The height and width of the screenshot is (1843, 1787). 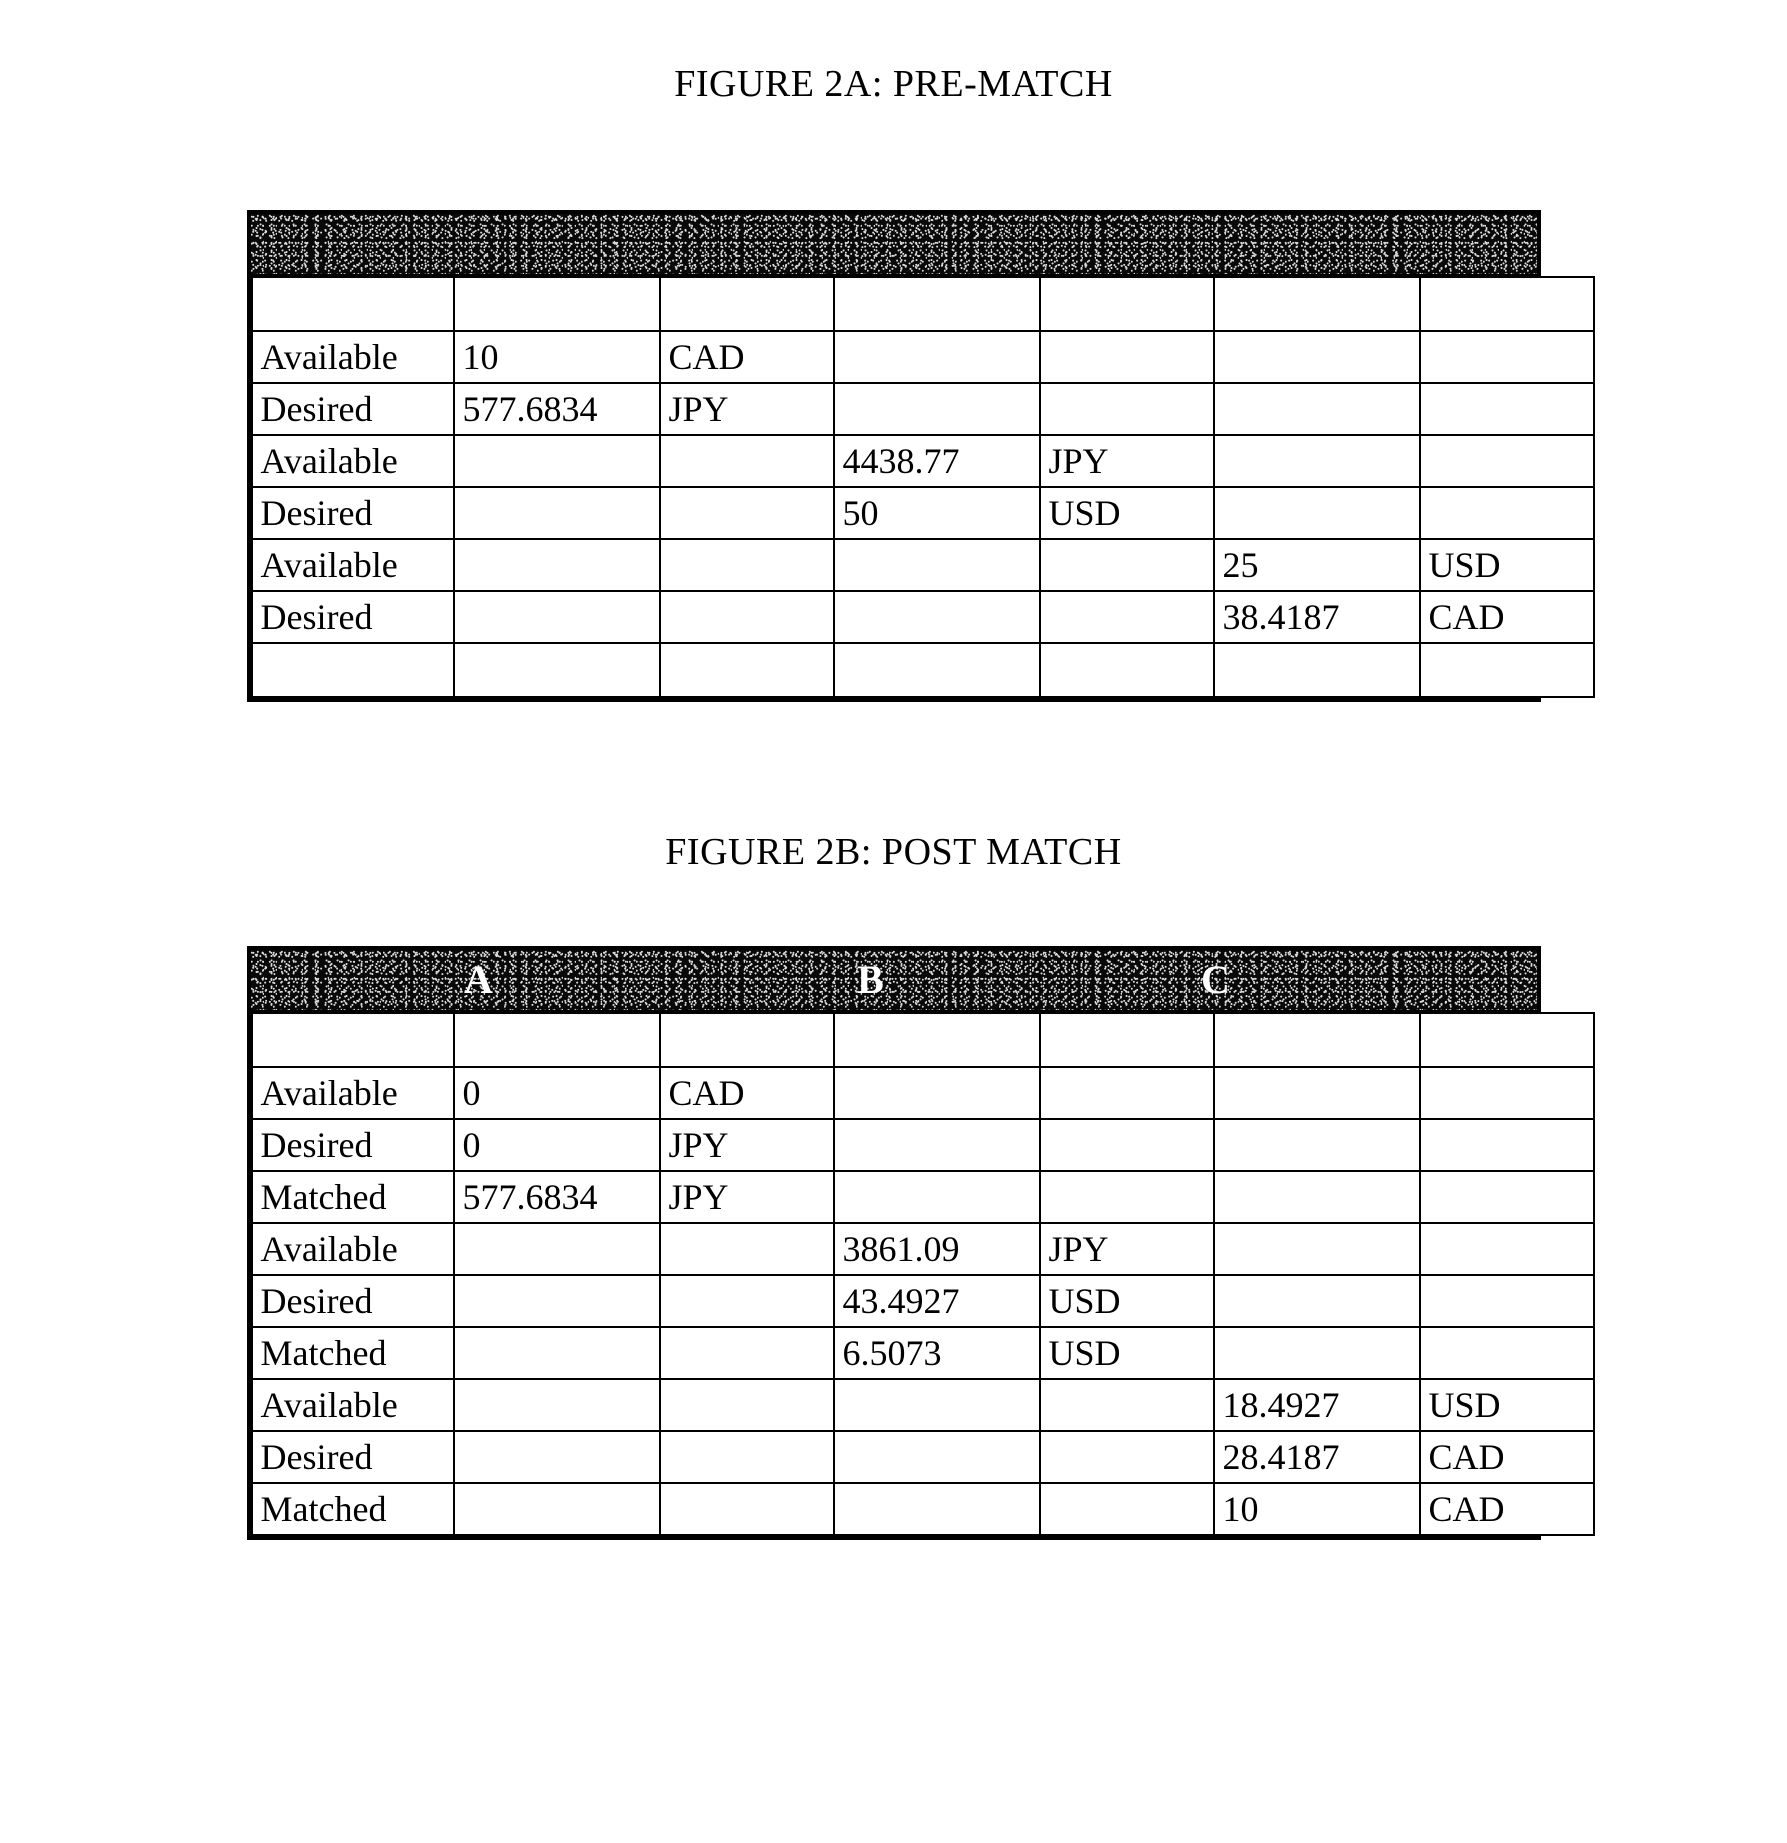 I want to click on table-row: Available 18.4927 USD, so click(x=922, y=1405).